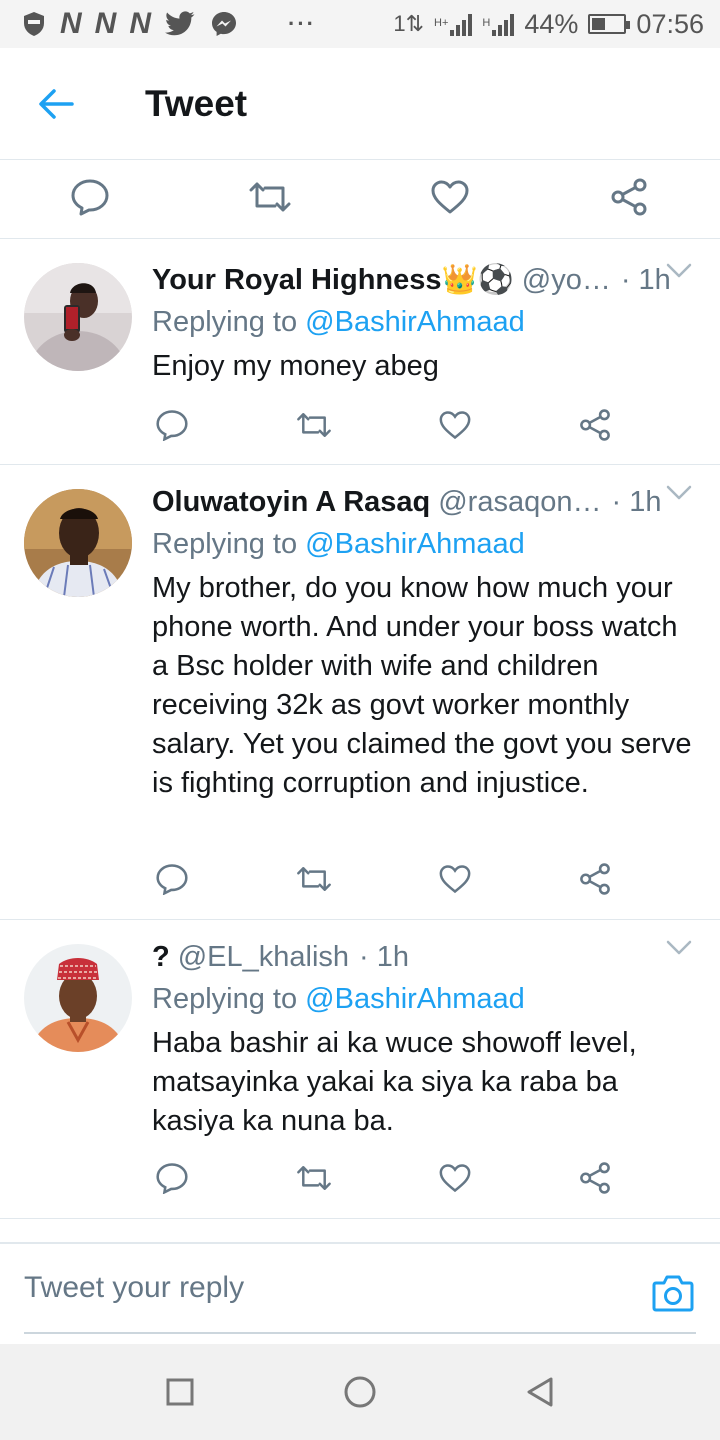  I want to click on battery-level, so click(599, 24).